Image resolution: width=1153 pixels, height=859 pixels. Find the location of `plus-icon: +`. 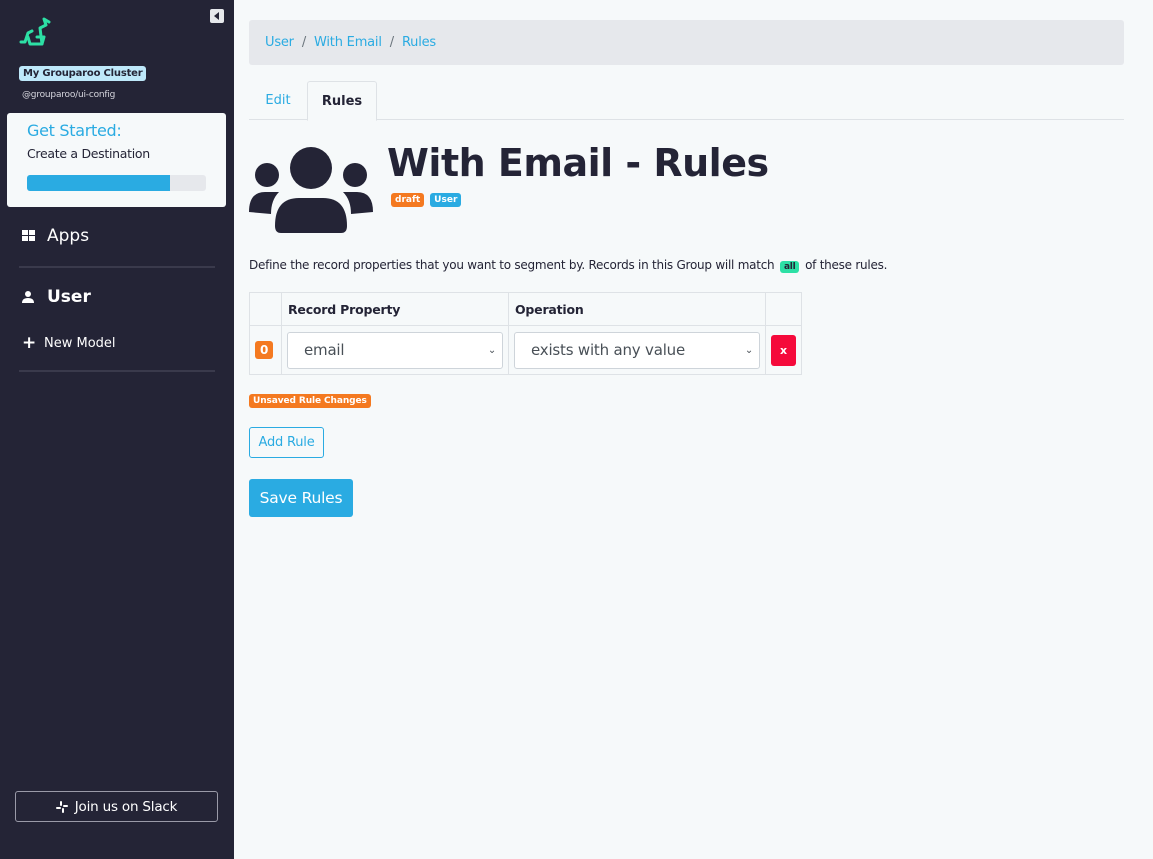

plus-icon: + is located at coordinates (29, 343).